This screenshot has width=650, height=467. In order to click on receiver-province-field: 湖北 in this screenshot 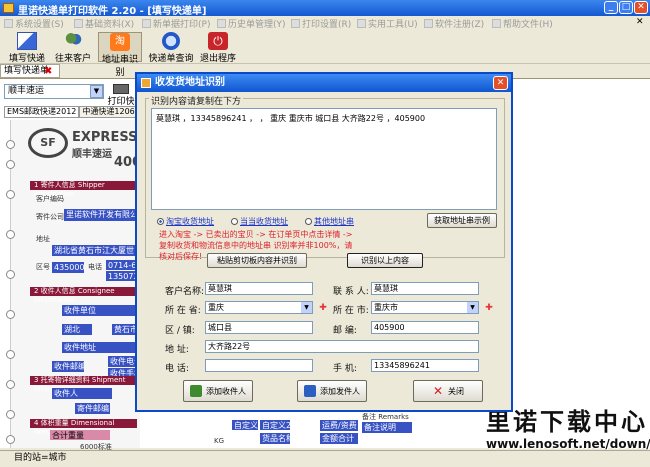, I will do `click(77, 329)`.